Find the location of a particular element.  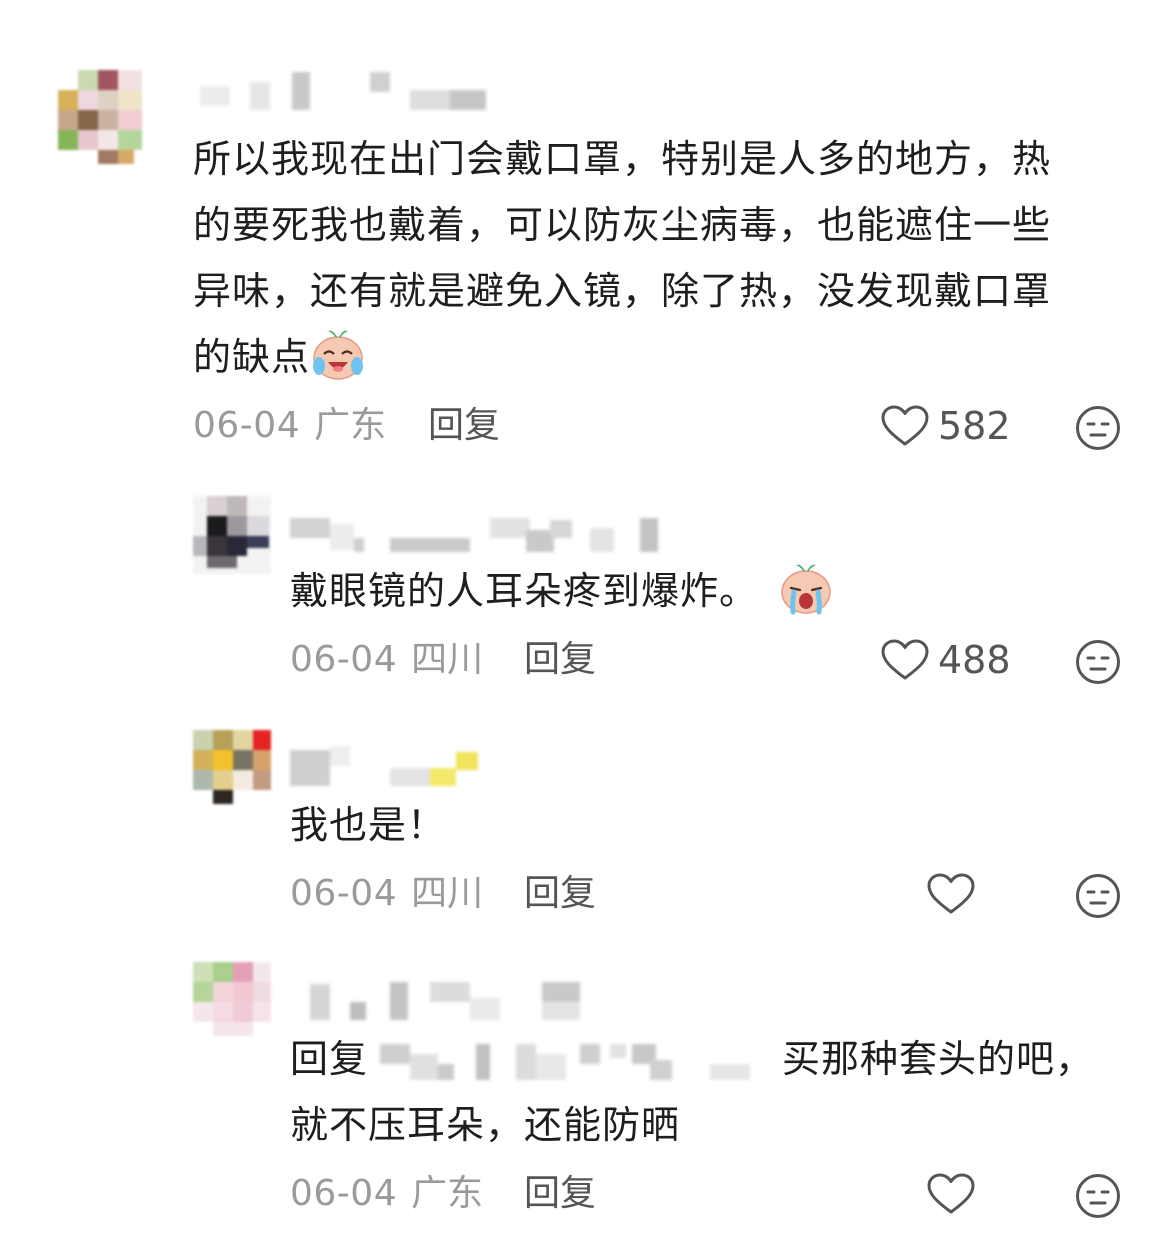

crying-laughing-face-emoji is located at coordinates (338, 355).